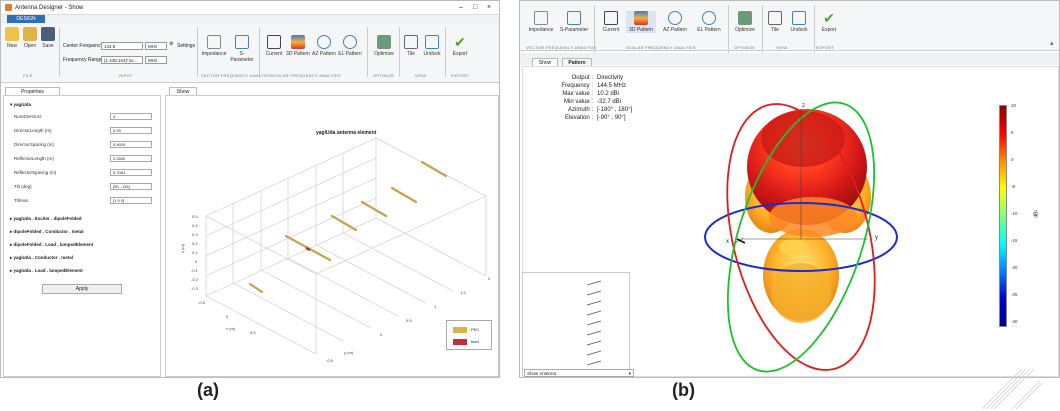  I want to click on section-input: INPUT, so click(126, 75).